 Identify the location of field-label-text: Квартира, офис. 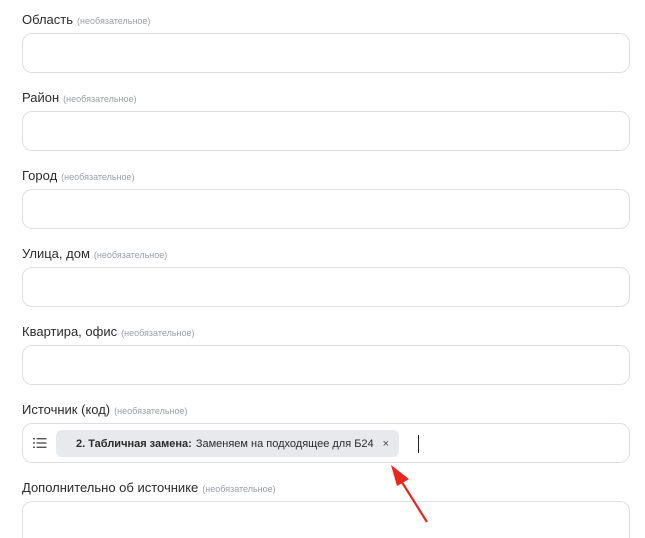
(70, 331).